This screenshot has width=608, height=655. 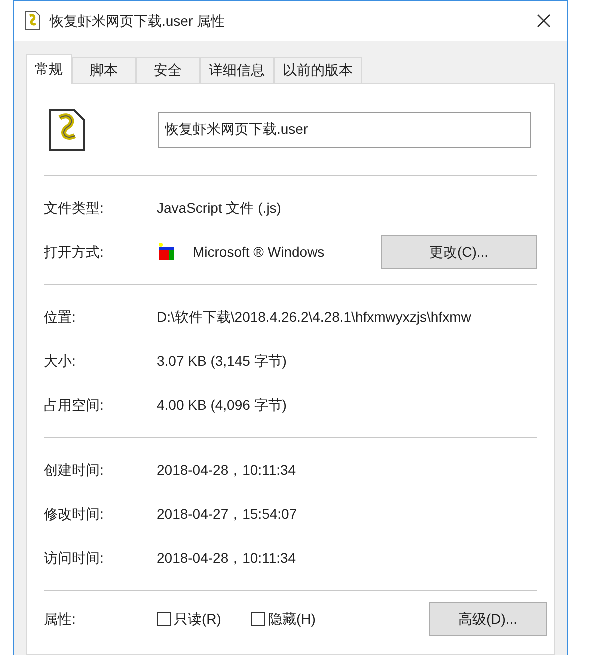 I want to click on field-value: D:\软件下载\2018.4.26.2\4.28.1\hfxmwyxzjs\hfxmw, so click(x=314, y=317).